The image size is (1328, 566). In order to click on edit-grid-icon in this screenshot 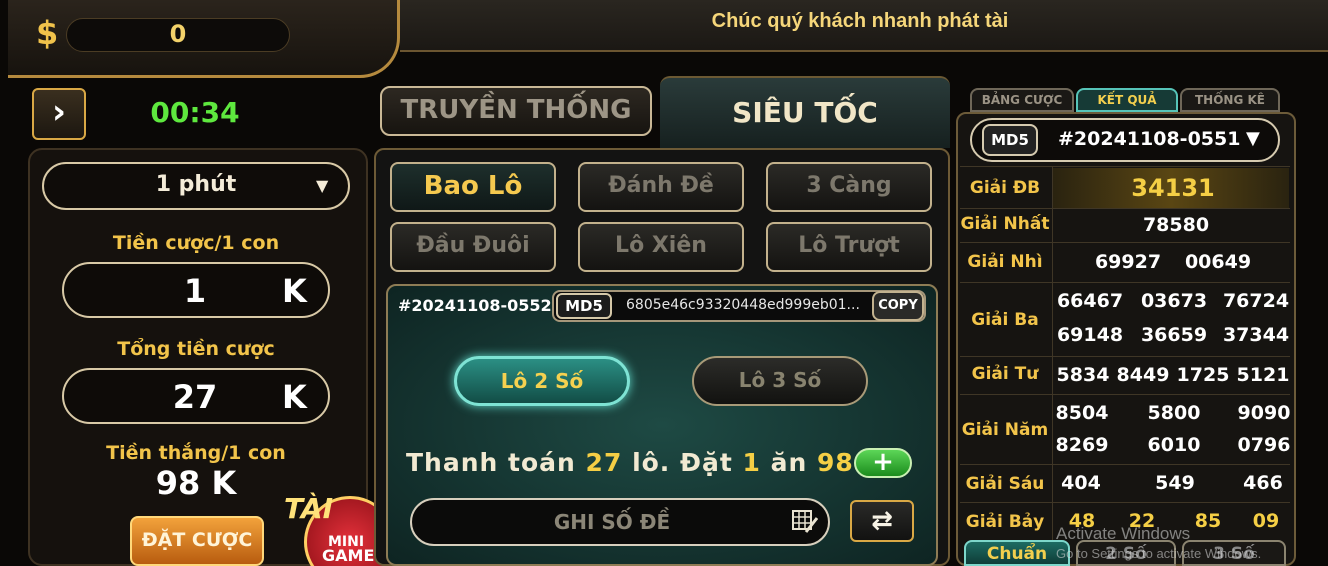, I will do `click(805, 522)`.